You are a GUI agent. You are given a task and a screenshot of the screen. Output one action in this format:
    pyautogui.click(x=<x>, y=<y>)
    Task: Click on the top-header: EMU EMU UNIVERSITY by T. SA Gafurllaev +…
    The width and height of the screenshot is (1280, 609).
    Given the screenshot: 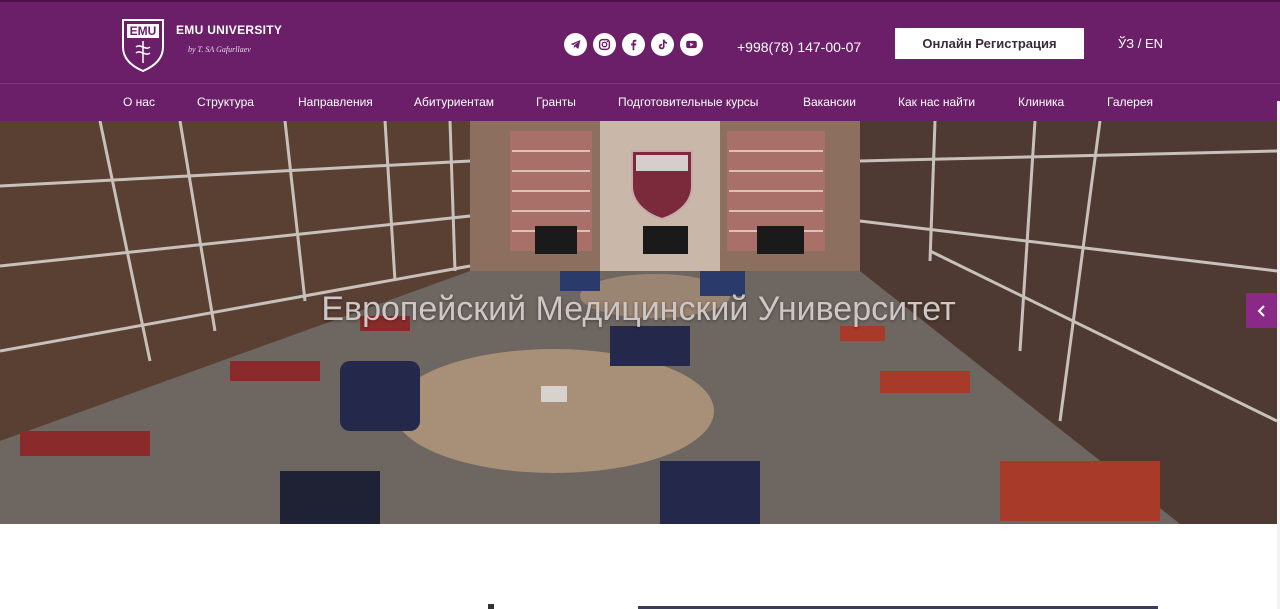 What is the action you would take?
    pyautogui.click(x=640, y=41)
    